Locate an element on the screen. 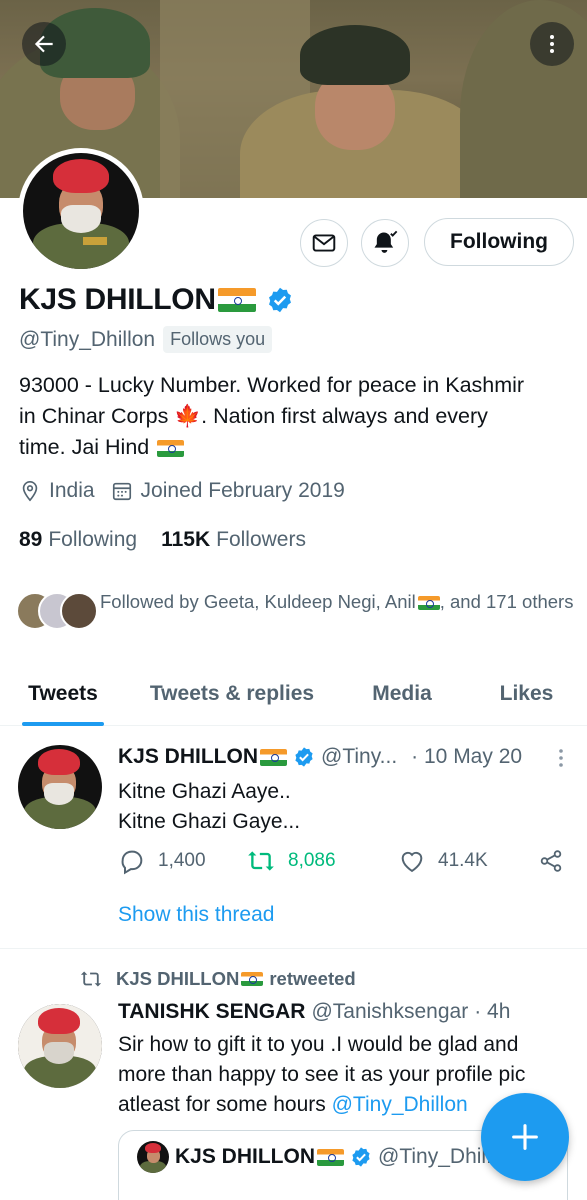  profile-name-text: KJS DHILLON is located at coordinates (117, 299).